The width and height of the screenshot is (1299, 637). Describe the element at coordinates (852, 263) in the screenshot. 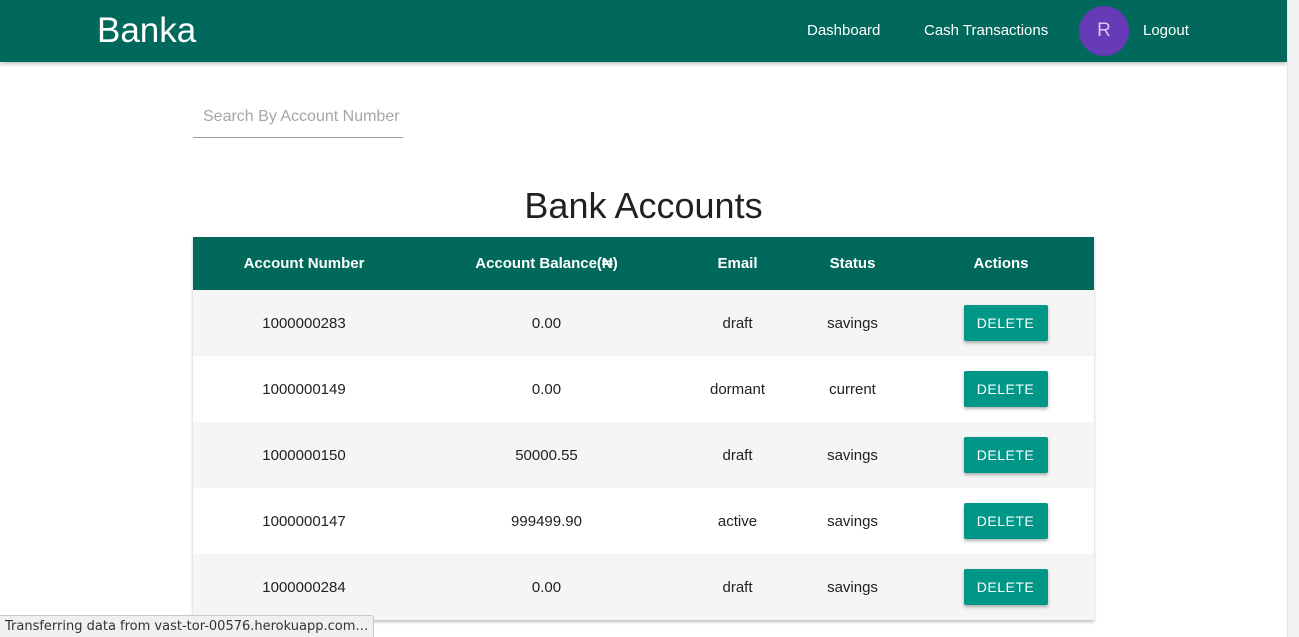

I see `column-header-status: Status` at that location.